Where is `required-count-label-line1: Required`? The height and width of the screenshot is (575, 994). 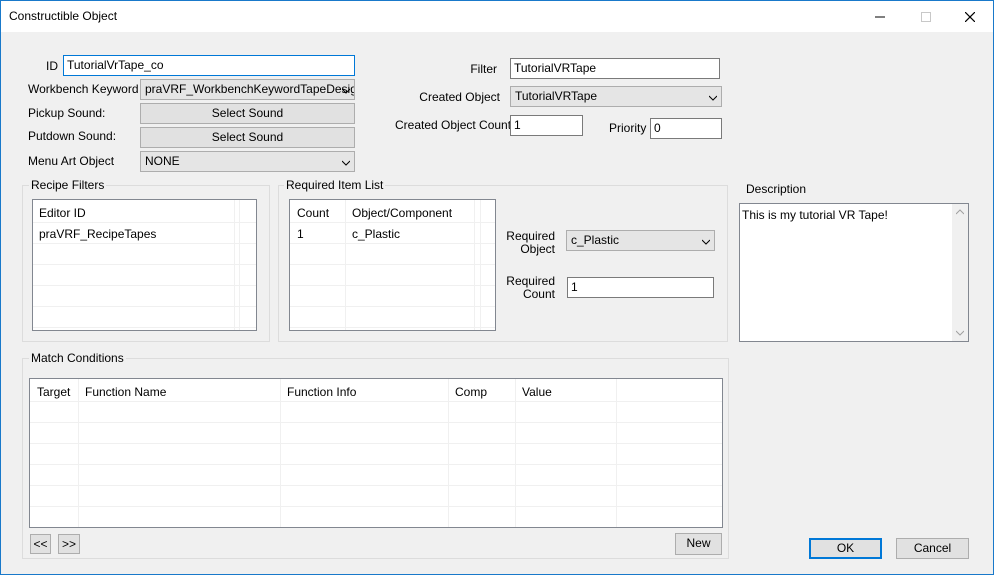 required-count-label-line1: Required is located at coordinates (530, 281).